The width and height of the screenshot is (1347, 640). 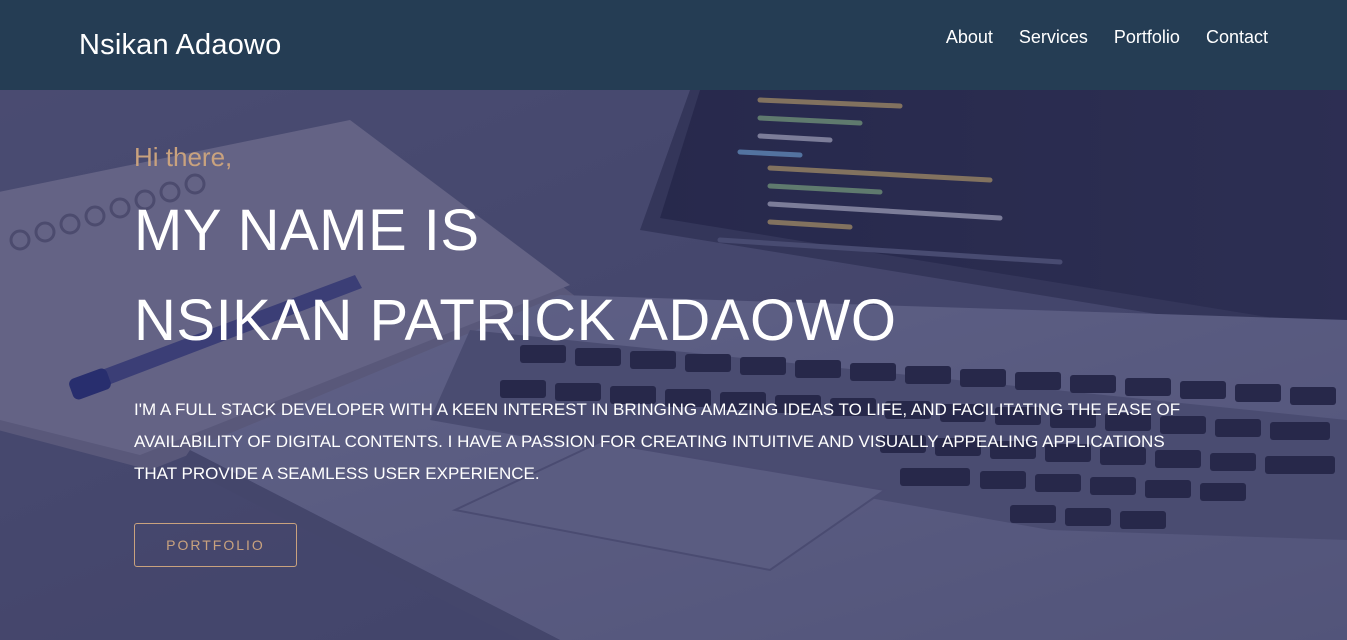 I want to click on hero-greeting: Hi there,, so click(x=183, y=157).